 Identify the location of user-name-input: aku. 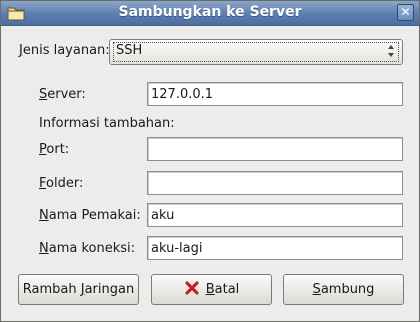
(275, 215).